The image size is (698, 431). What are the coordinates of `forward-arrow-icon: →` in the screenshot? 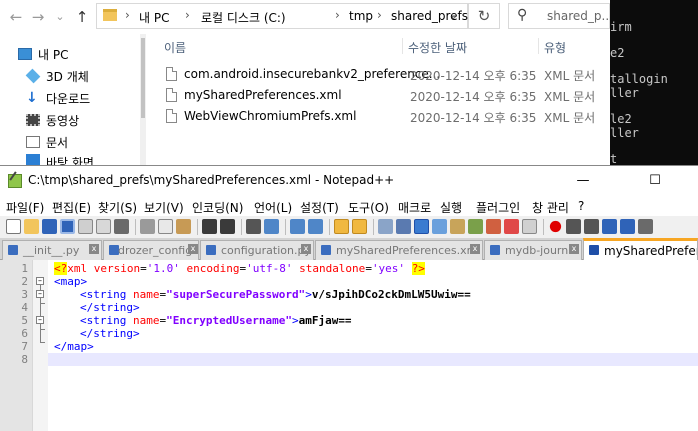 It's located at (38, 17).